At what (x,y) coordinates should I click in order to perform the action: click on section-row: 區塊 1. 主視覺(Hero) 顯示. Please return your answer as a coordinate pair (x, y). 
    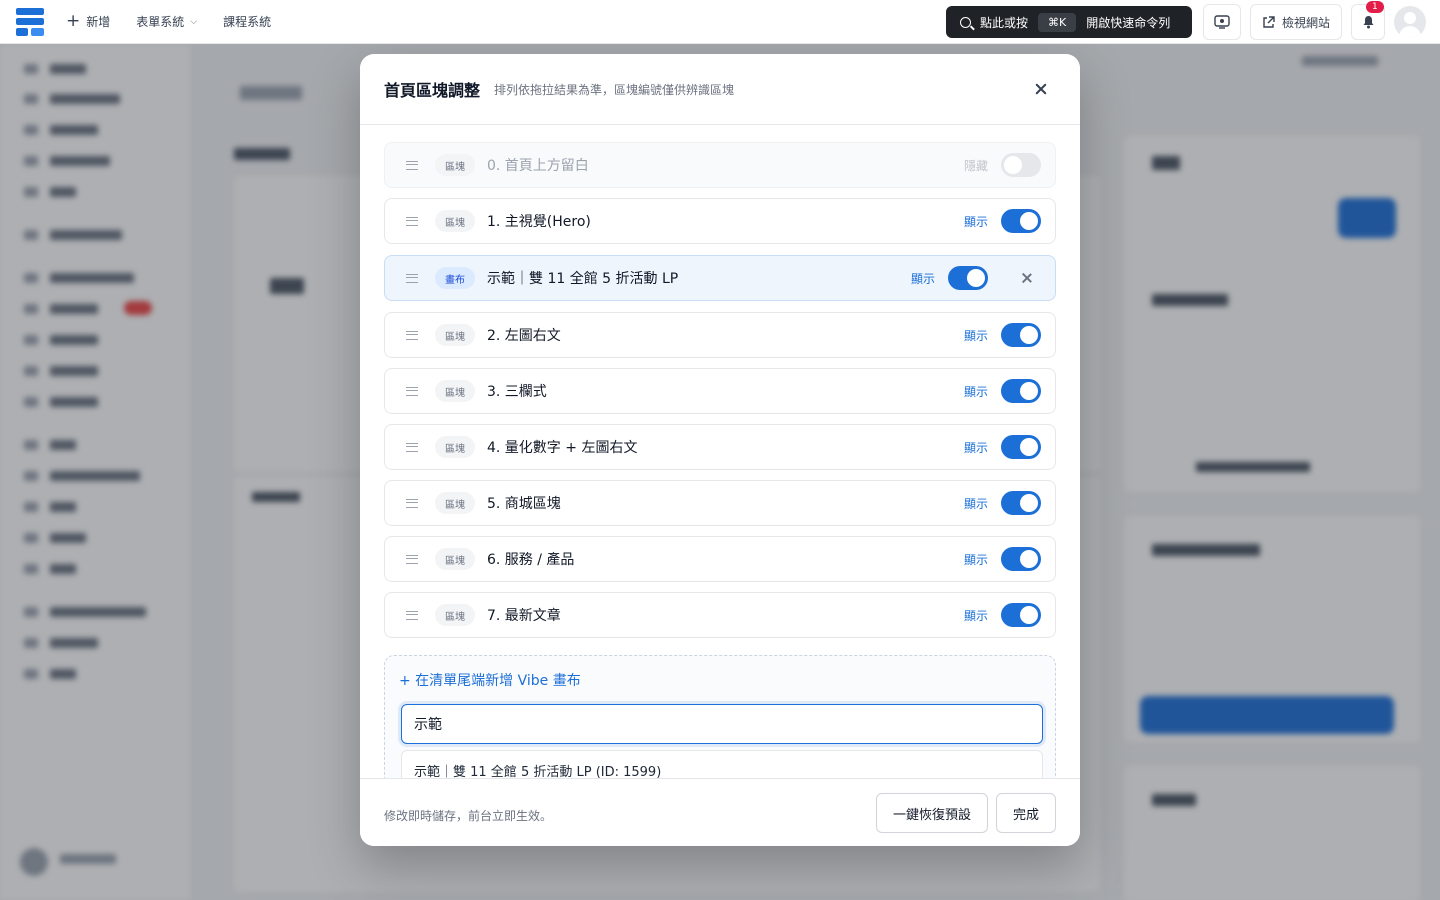
    Looking at the image, I should click on (720, 221).